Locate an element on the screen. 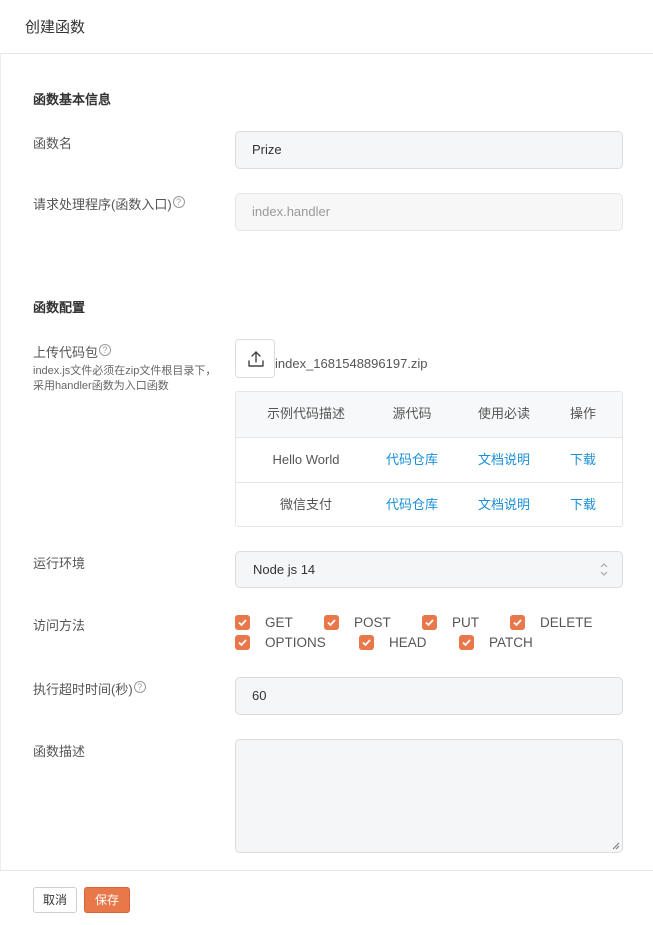 The height and width of the screenshot is (925, 653). timeout-input: 60 is located at coordinates (429, 696).